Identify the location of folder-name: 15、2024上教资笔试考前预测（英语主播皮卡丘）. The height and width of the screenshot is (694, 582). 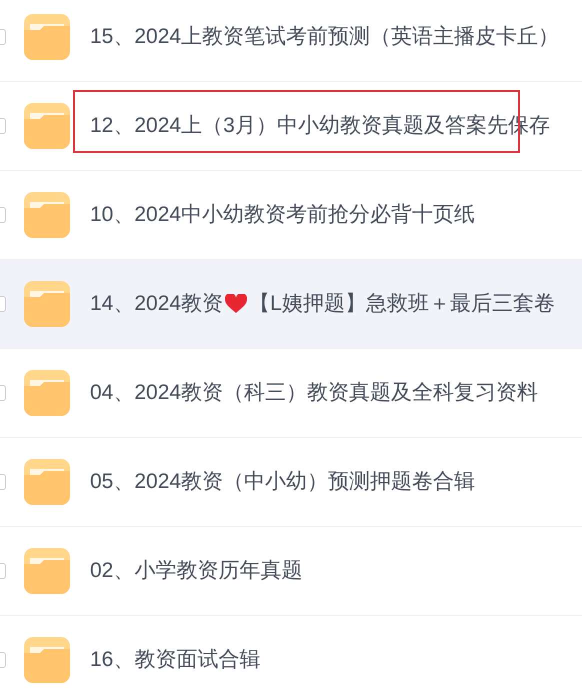
(325, 37).